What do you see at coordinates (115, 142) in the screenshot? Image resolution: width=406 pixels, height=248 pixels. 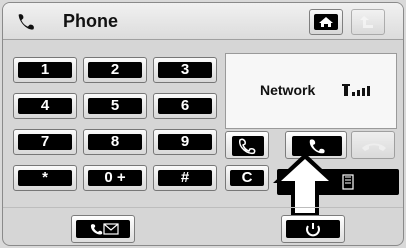 I see `key-8: 8` at bounding box center [115, 142].